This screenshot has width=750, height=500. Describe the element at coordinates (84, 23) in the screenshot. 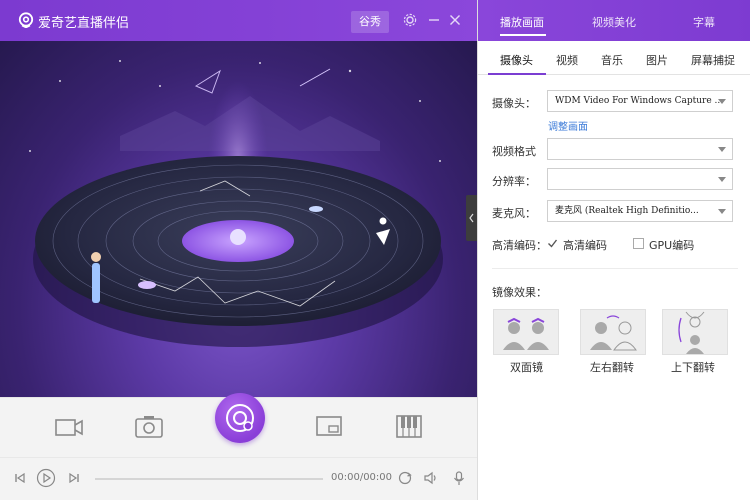

I see `app-title: 爱奇艺直播伴侣` at that location.